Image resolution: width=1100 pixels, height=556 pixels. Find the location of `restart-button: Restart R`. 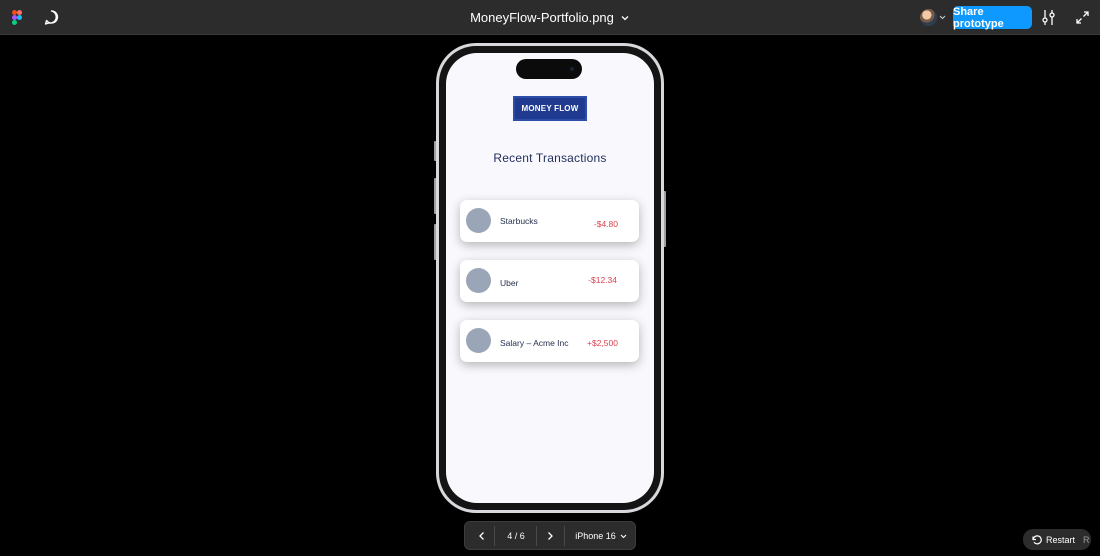

restart-button: Restart R is located at coordinates (1057, 539).